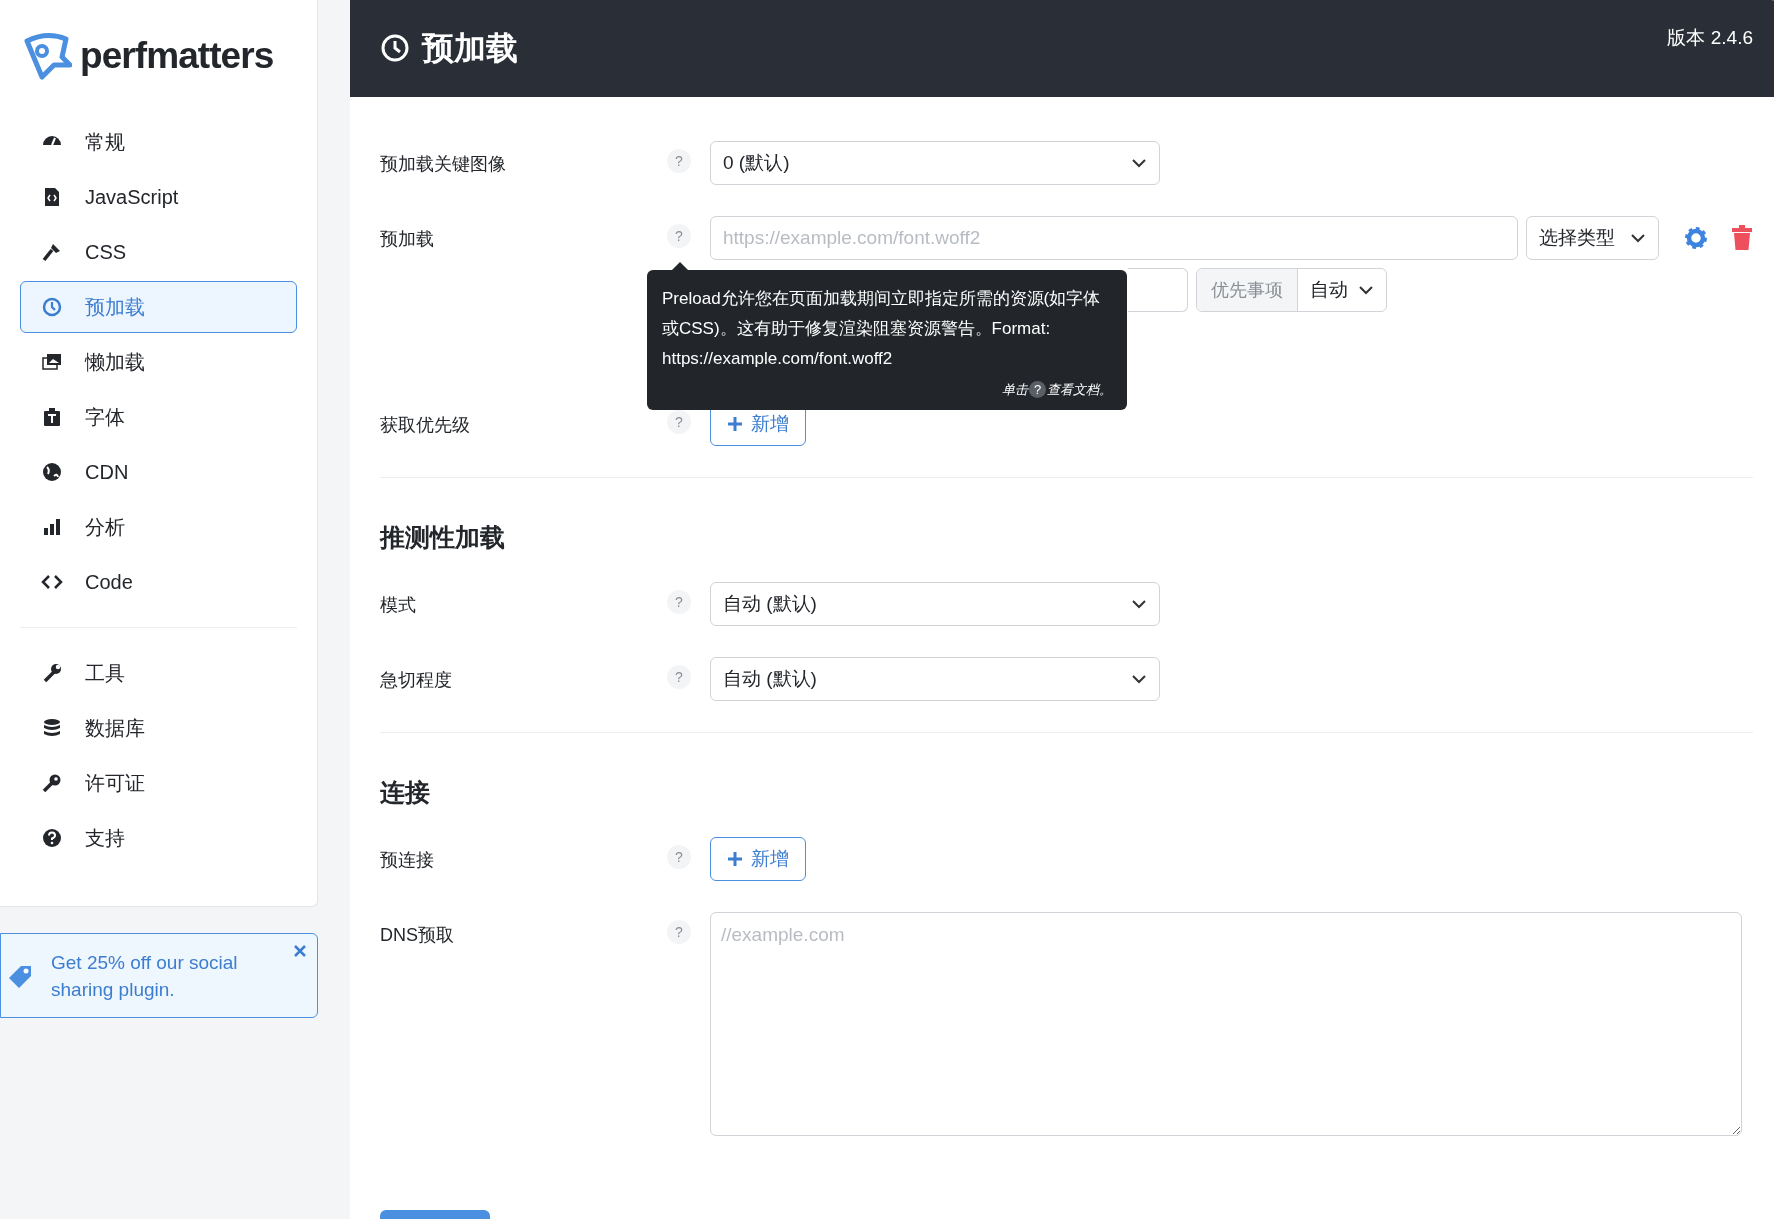  What do you see at coordinates (1114, 238) in the screenshot?
I see `url-field: https://example.com/font.woff2` at bounding box center [1114, 238].